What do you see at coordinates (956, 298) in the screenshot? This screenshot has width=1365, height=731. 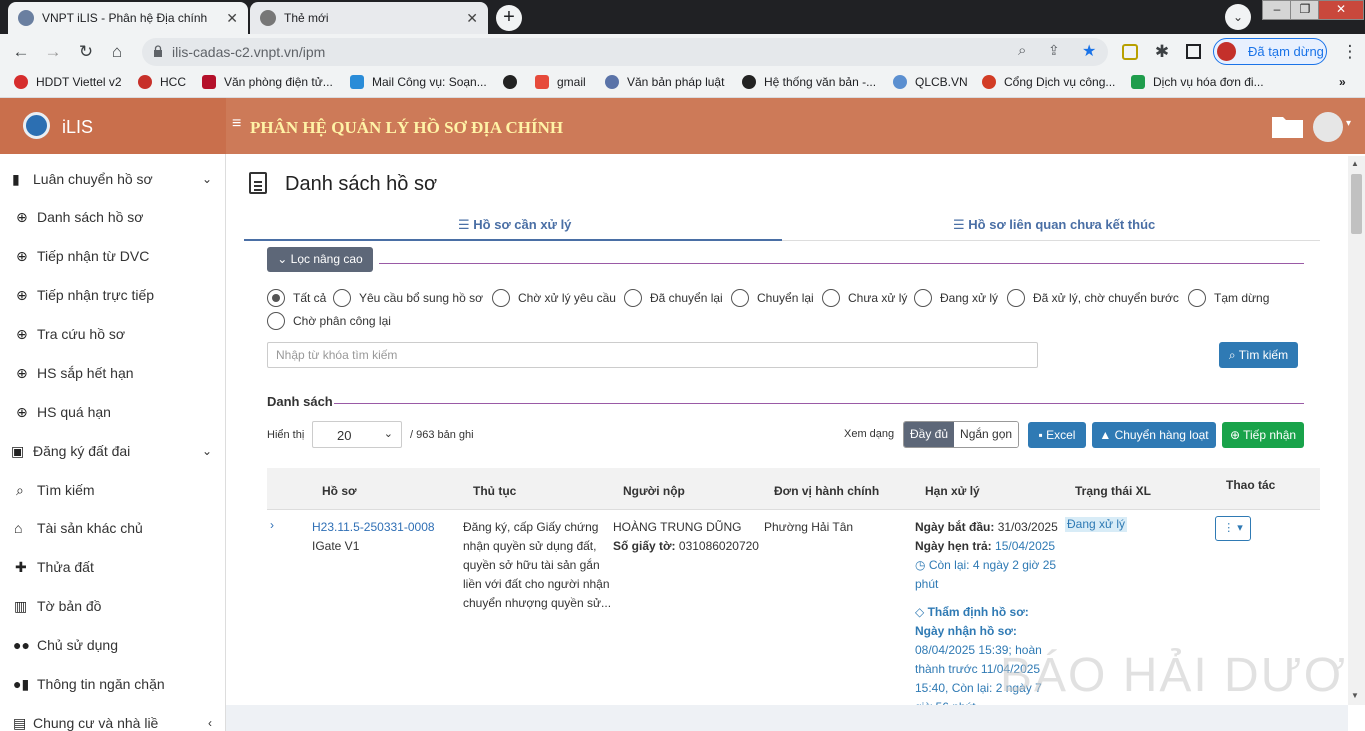 I see `filter-radio-dang-xu-ly: Đang xử lý` at bounding box center [956, 298].